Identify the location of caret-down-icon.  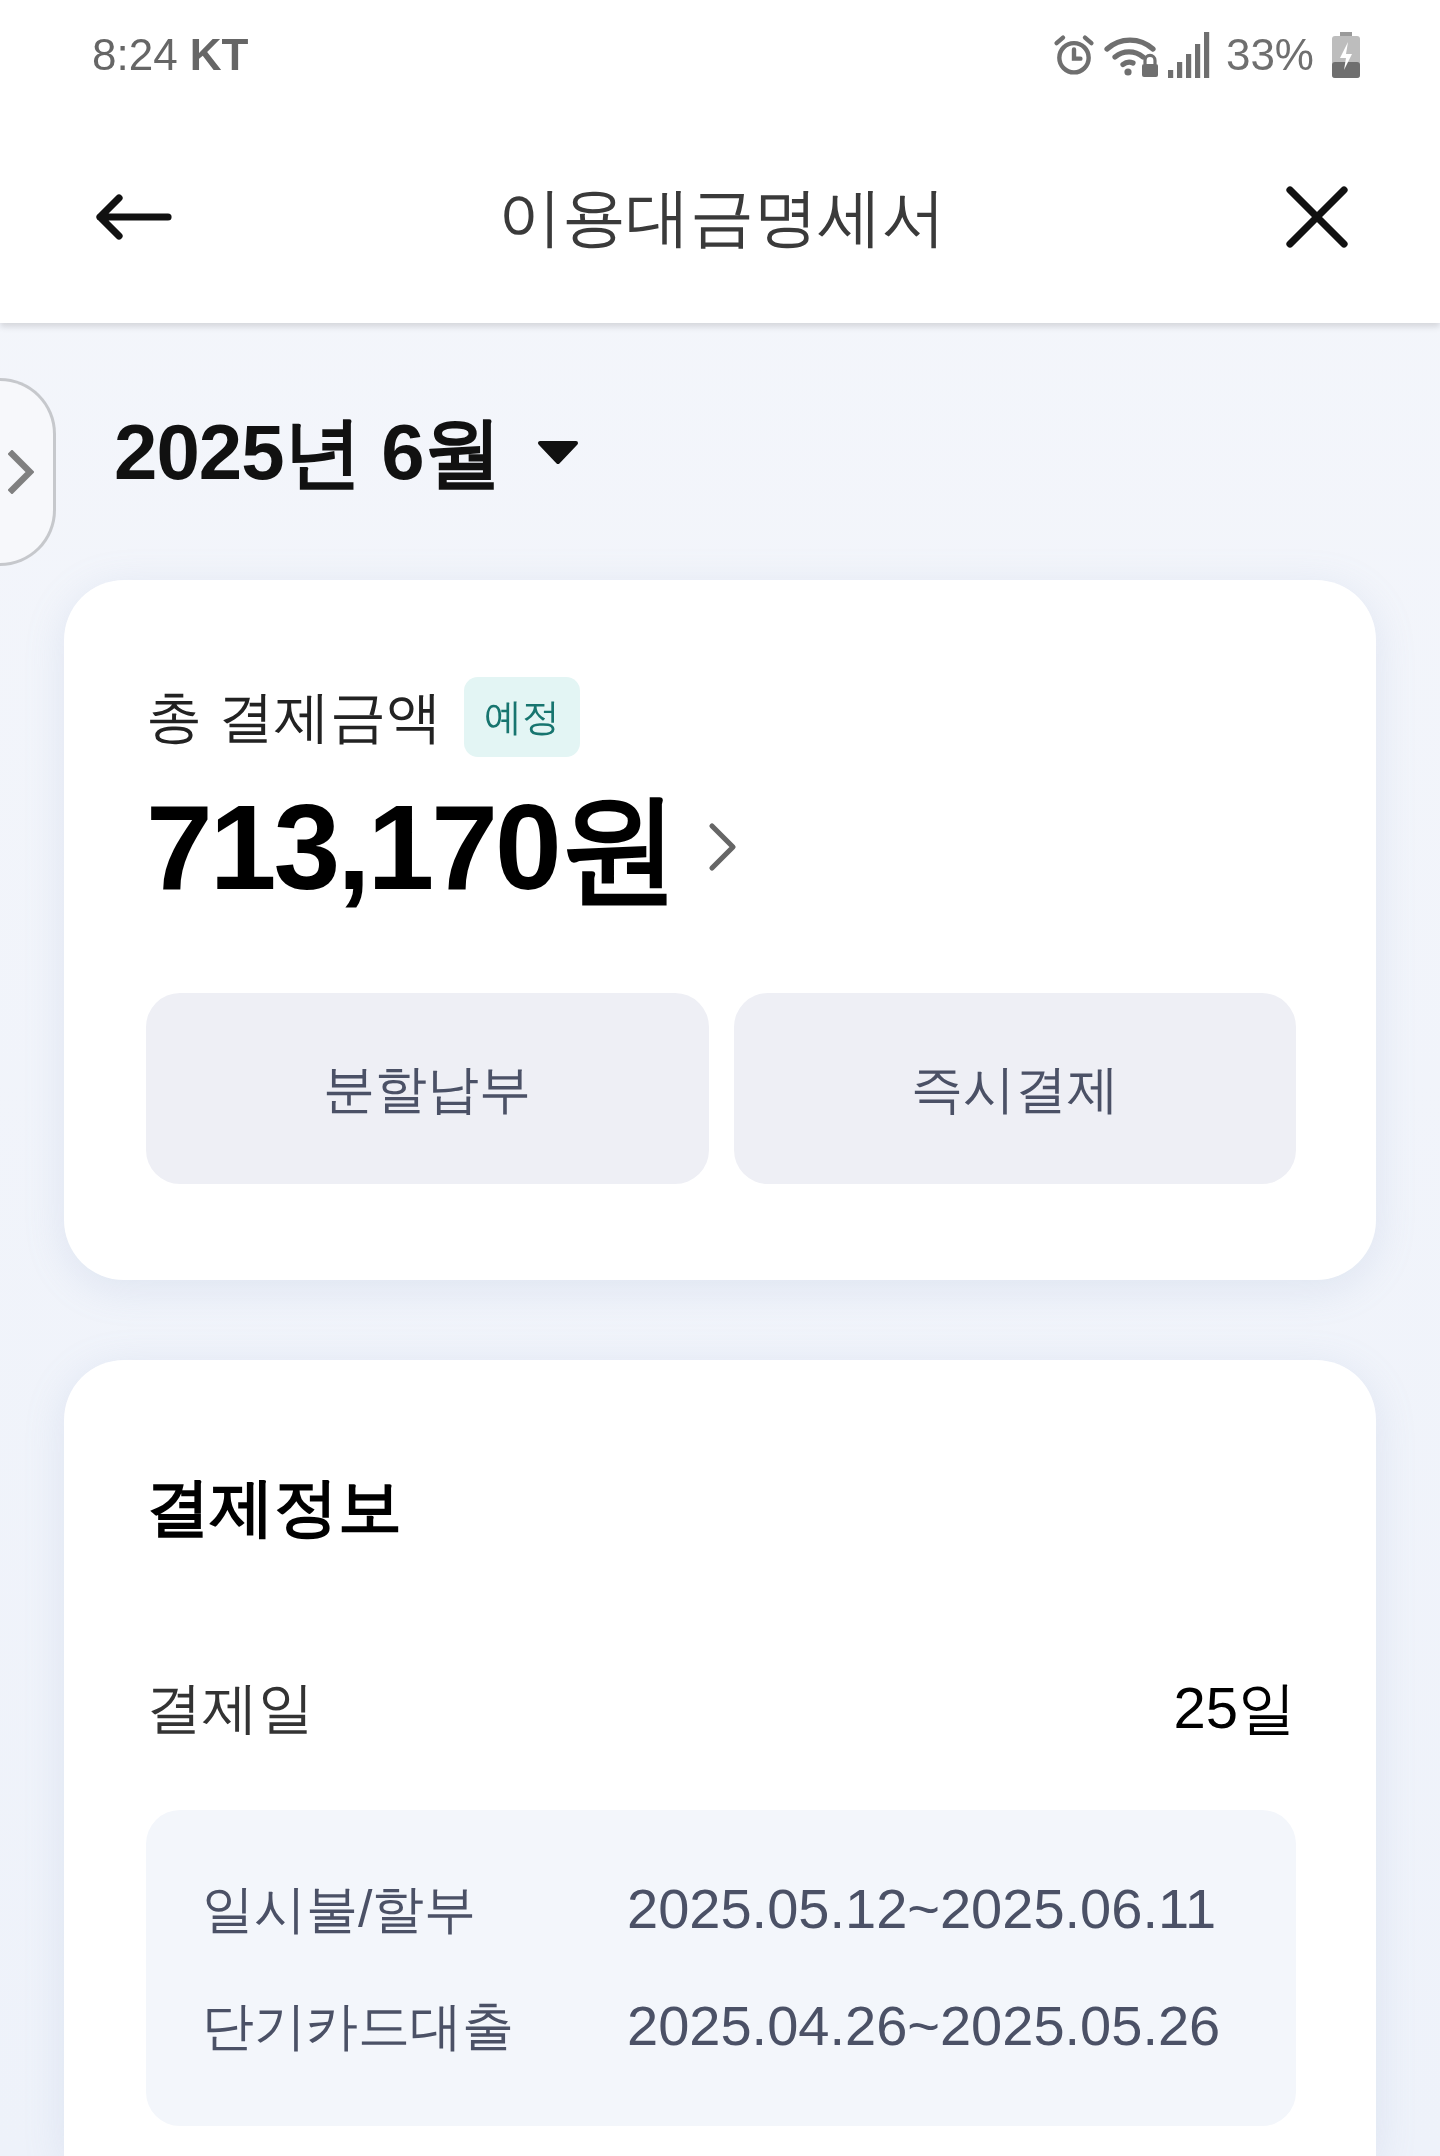
(557, 452).